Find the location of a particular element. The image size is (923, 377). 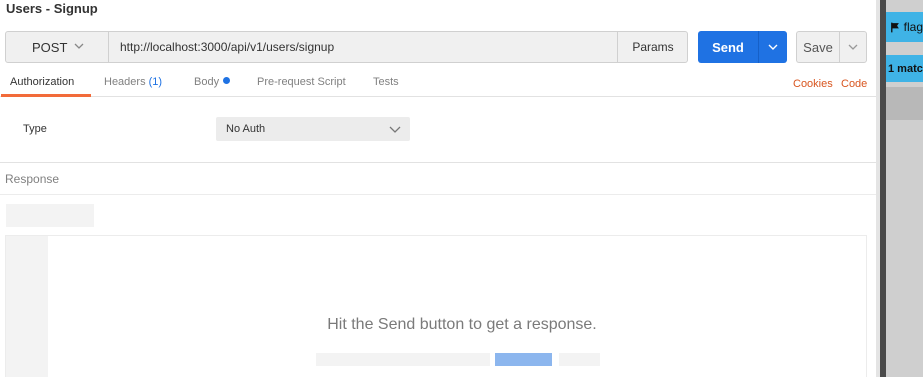

save-button: Save is located at coordinates (817, 47).